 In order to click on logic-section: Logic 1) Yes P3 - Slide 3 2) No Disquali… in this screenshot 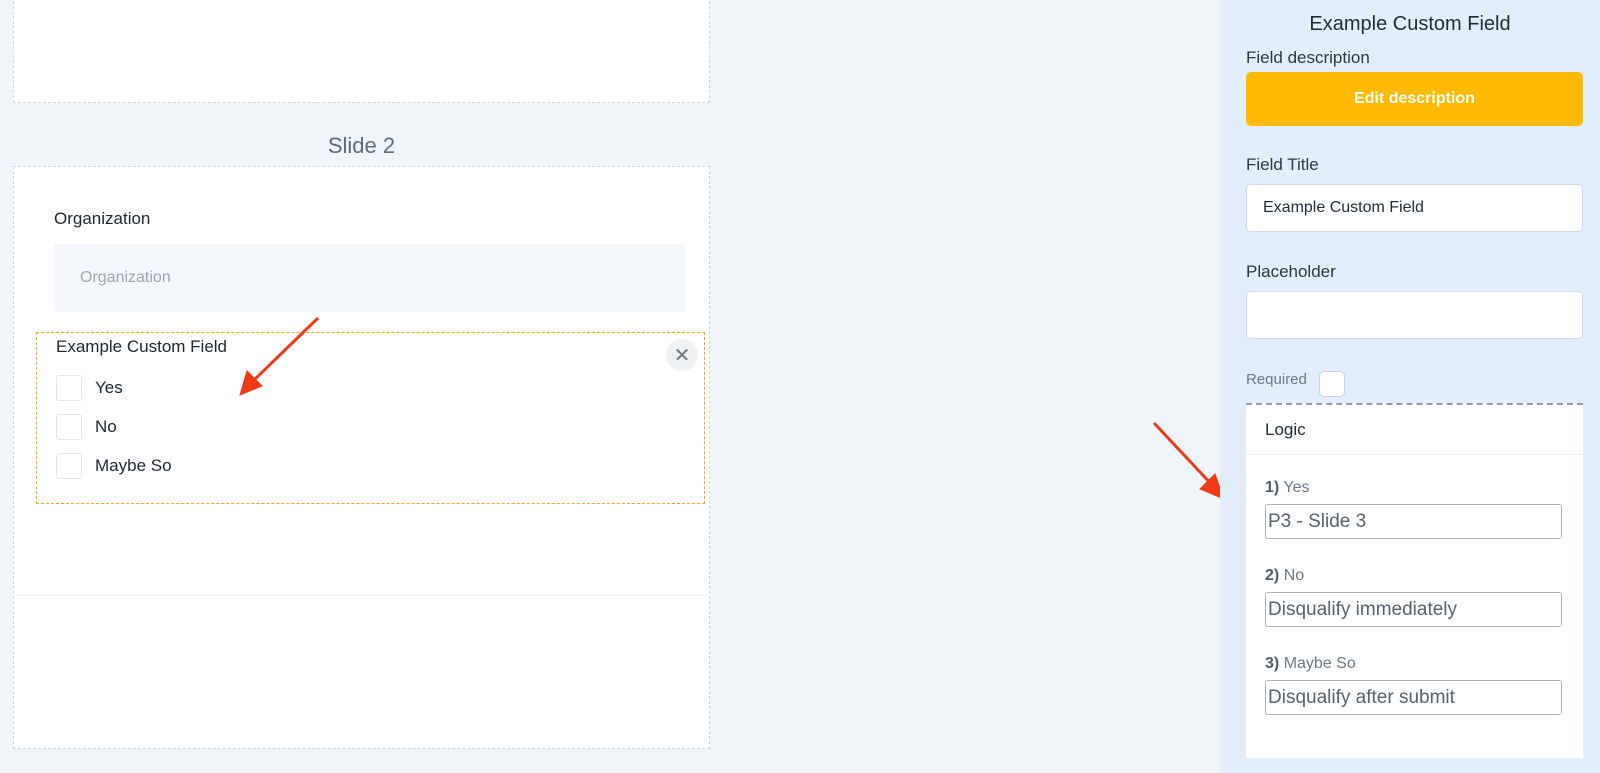, I will do `click(1414, 580)`.